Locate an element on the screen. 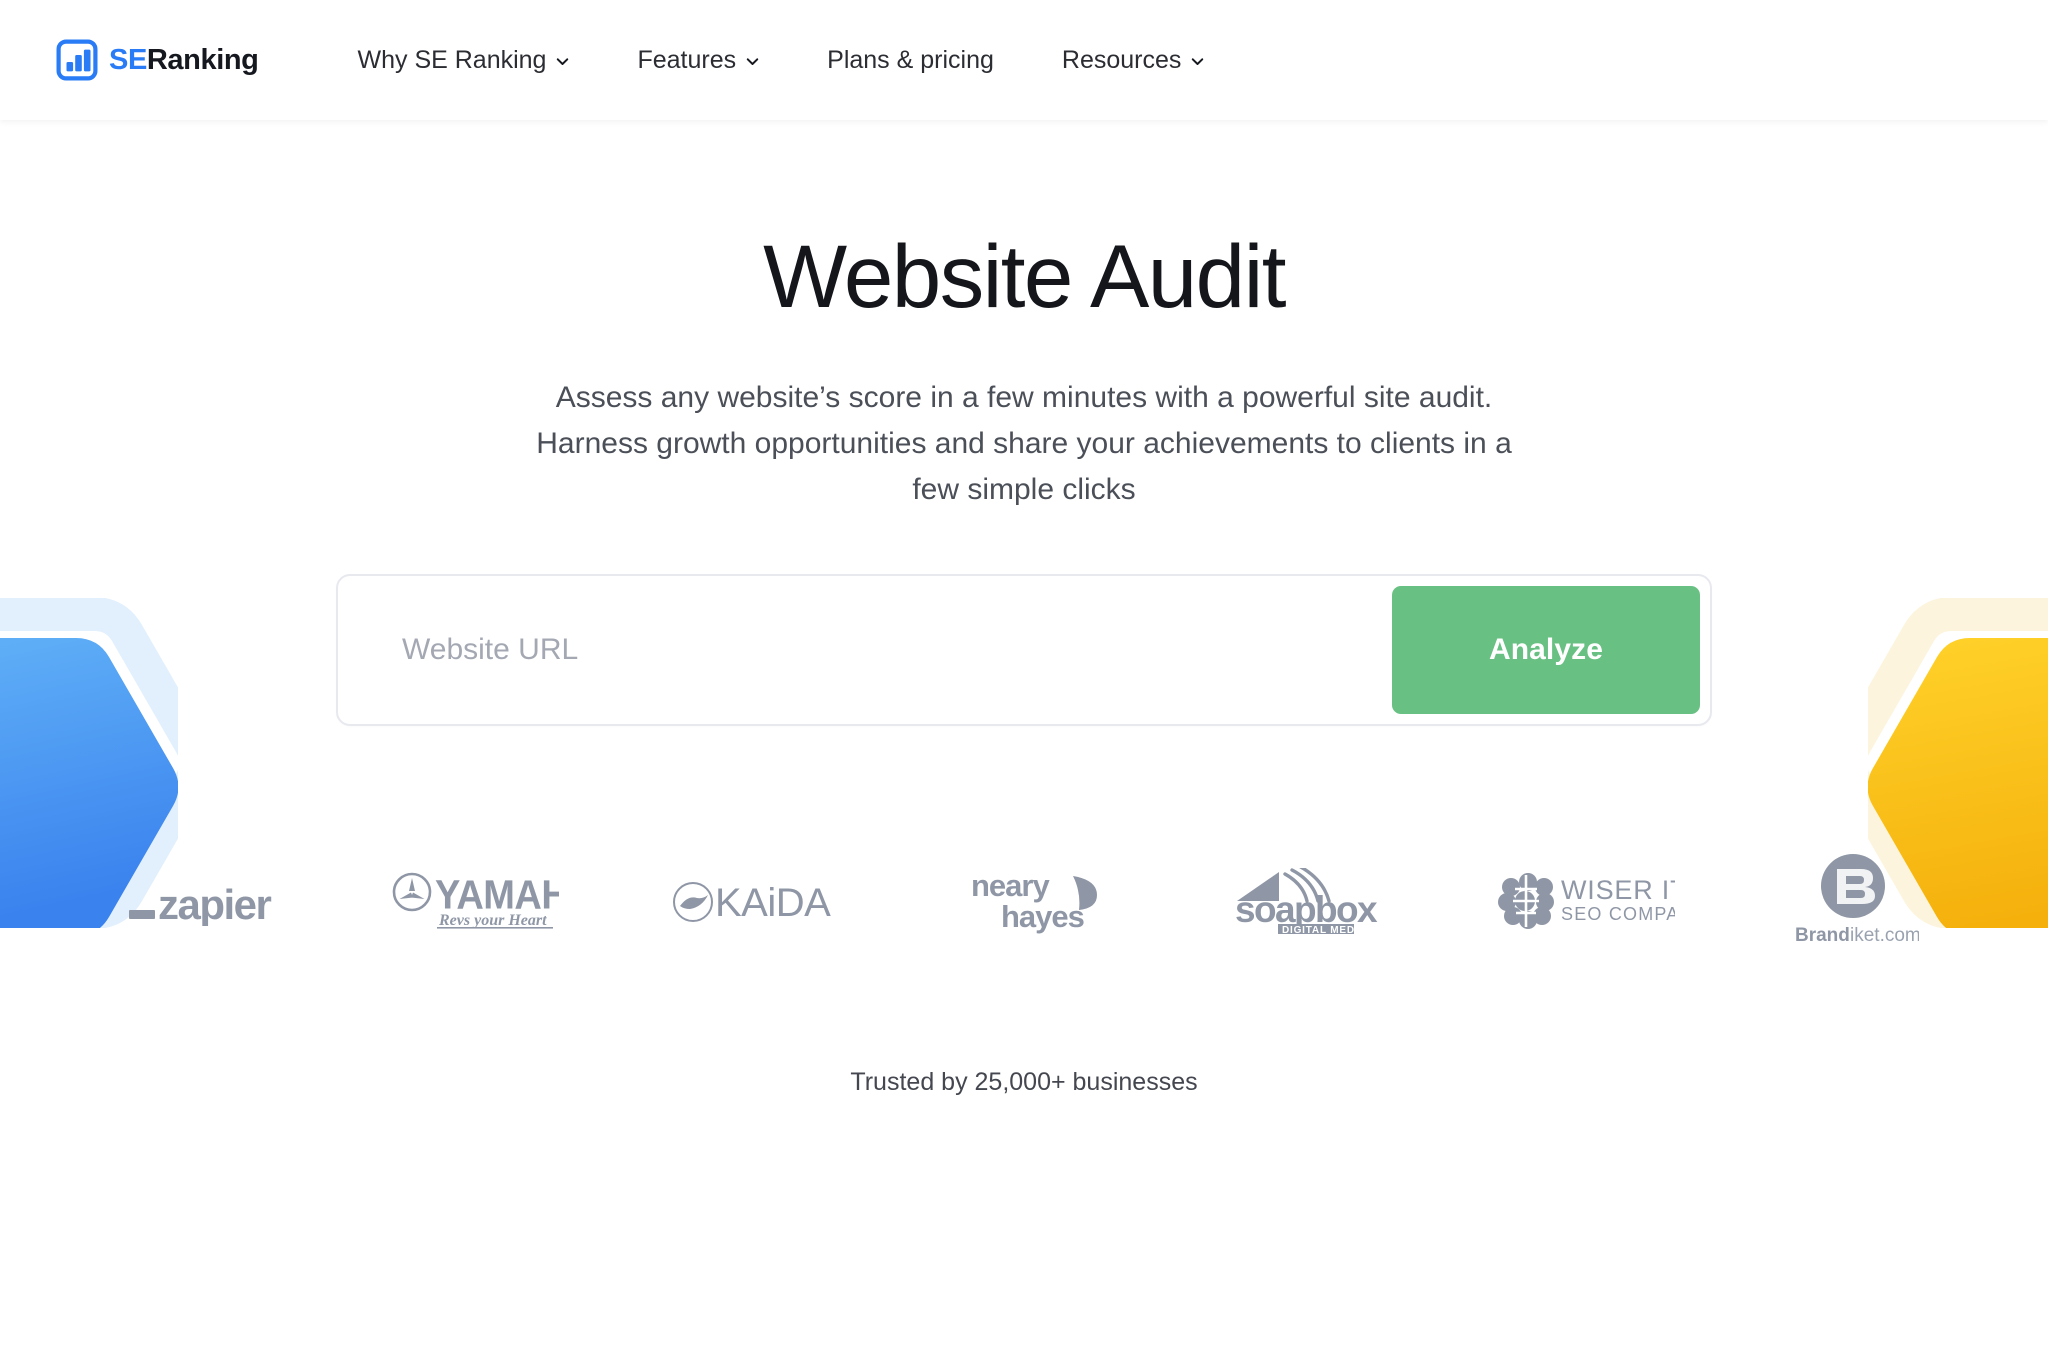  brand-text-secondary: Ranking is located at coordinates (202, 59).